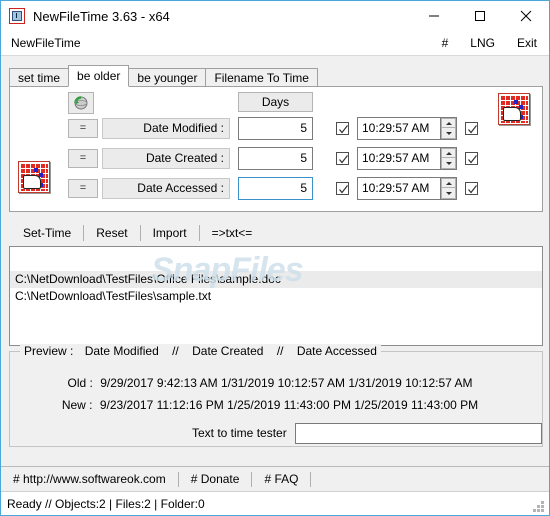 Image resolution: width=550 pixels, height=516 pixels. Describe the element at coordinates (311, 479) in the screenshot. I see `divider` at that location.